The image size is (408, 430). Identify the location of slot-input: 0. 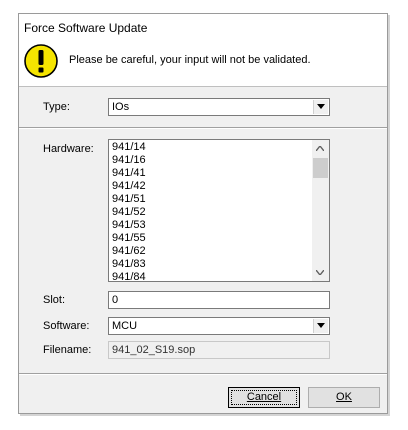
(219, 300).